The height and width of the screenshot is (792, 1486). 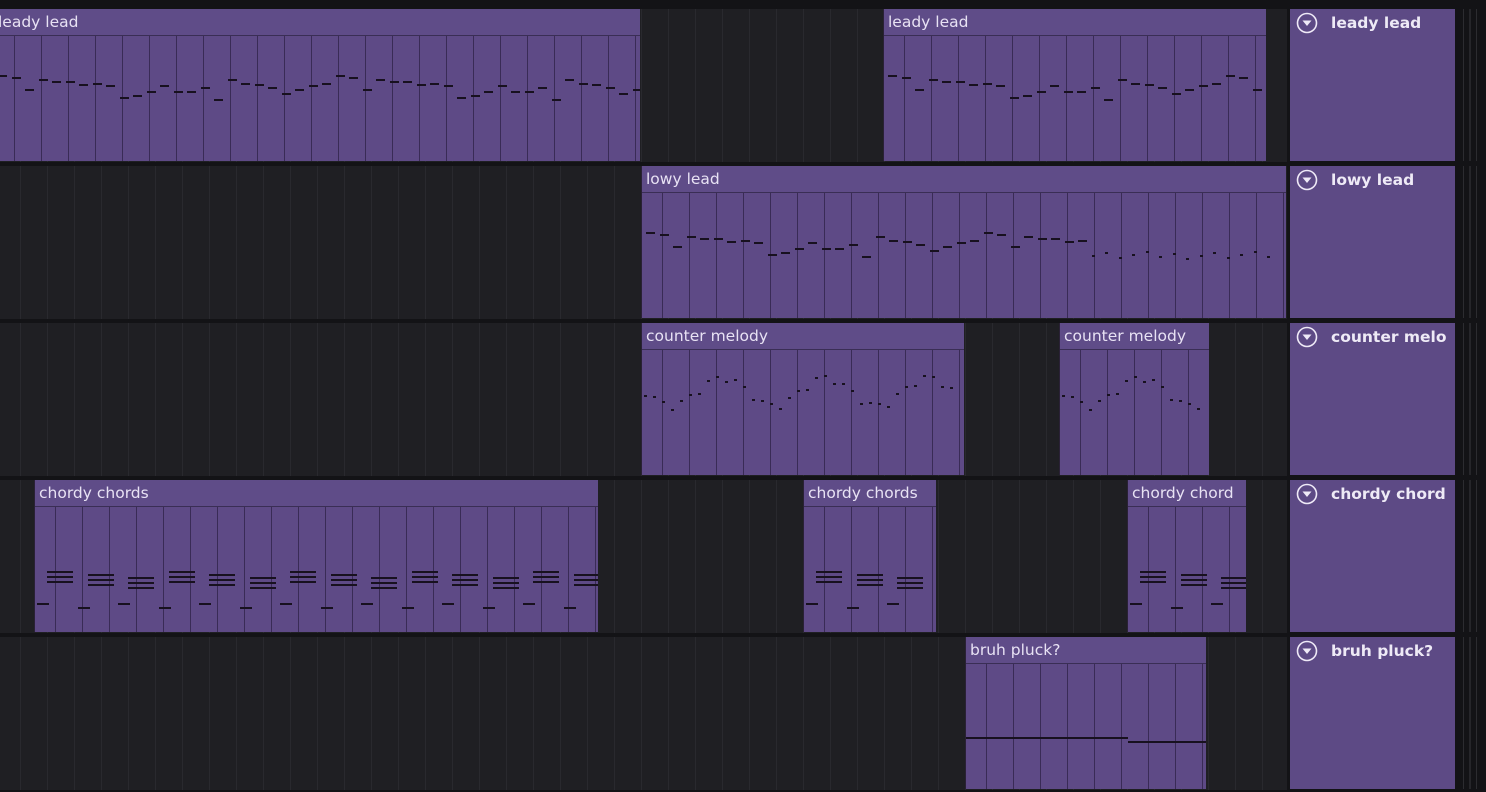 I want to click on track-name: lowy lead, so click(x=1392, y=180).